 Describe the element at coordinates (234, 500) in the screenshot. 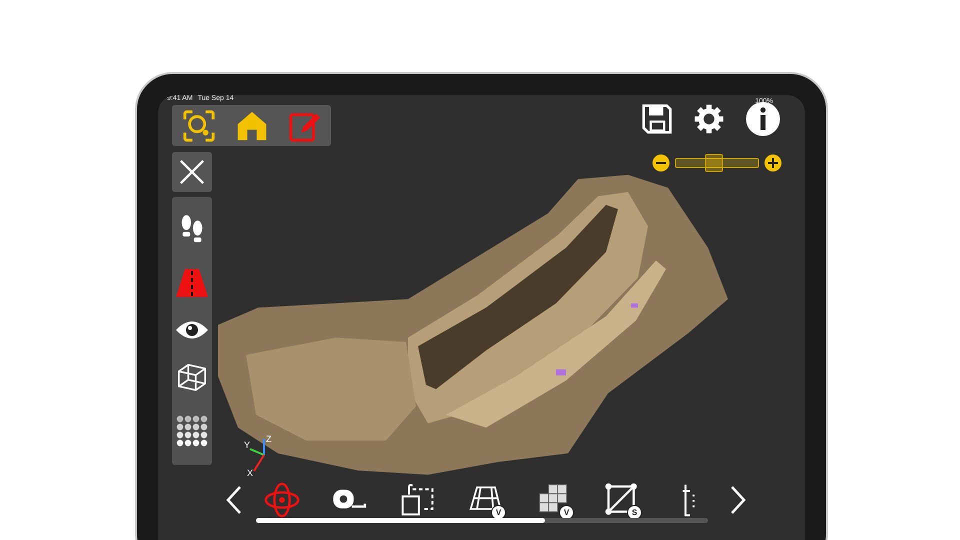

I see `chevron-left-icon` at that location.